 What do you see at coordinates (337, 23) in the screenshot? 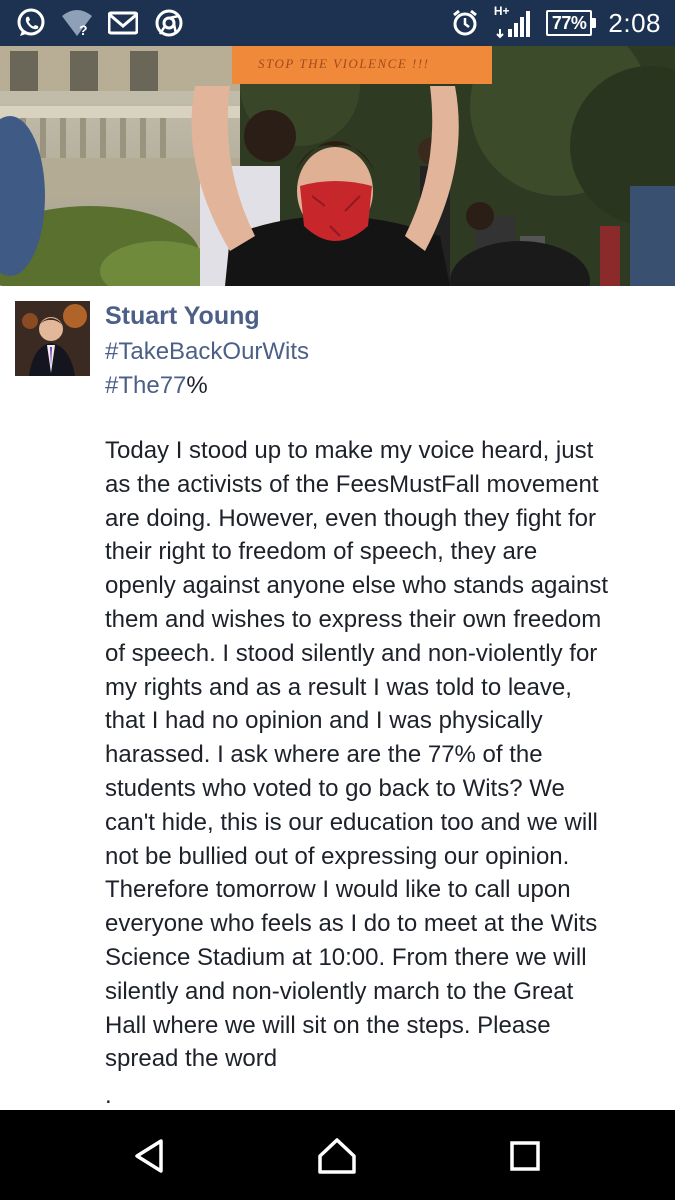
I see `status-bar: ? H+ 77% 2:08` at bounding box center [337, 23].